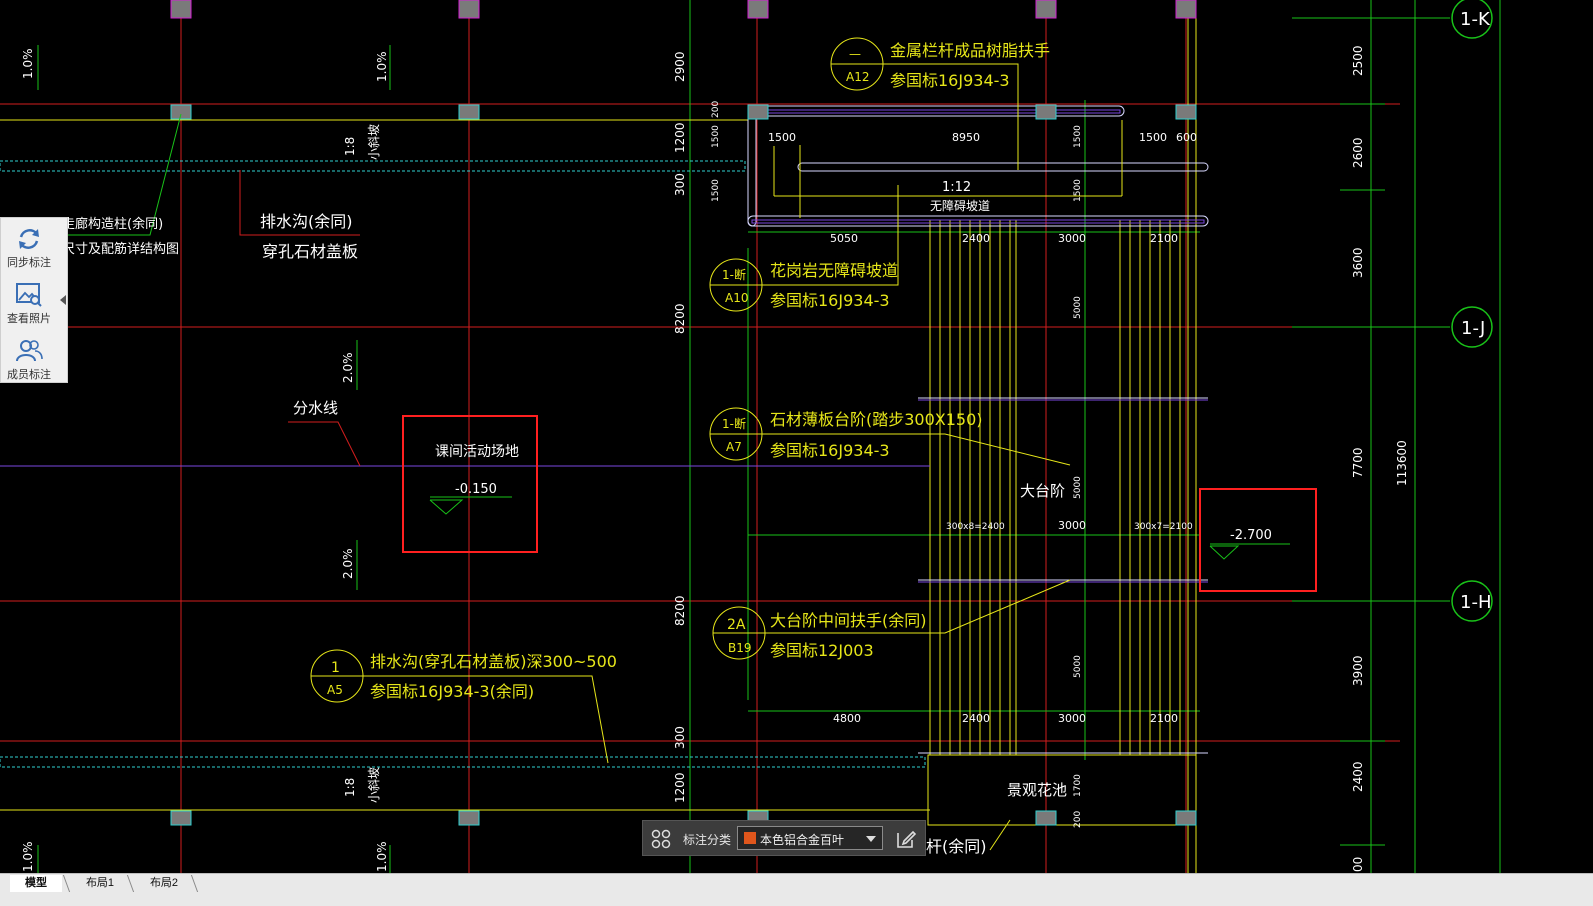 The image size is (1593, 906). What do you see at coordinates (335, 668) in the screenshot?
I see `callout-5-top: 1` at bounding box center [335, 668].